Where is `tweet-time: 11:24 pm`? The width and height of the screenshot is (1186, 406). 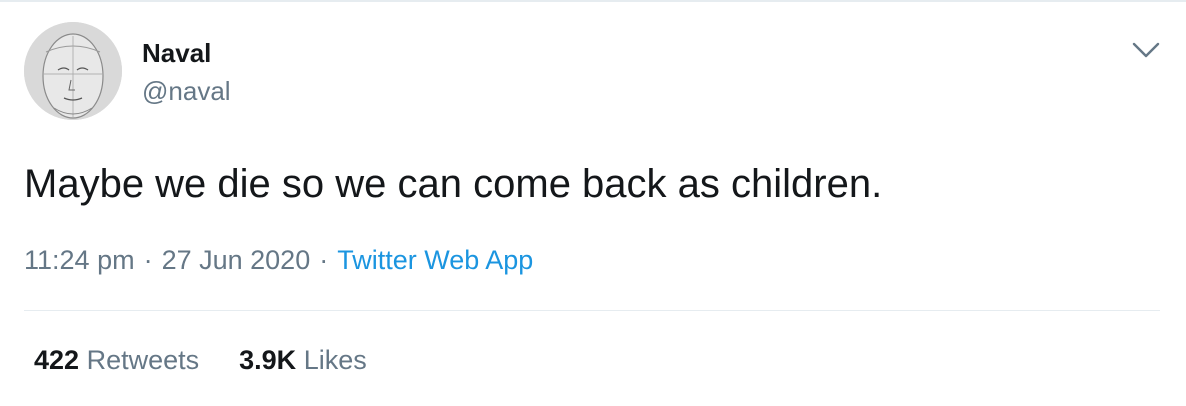
tweet-time: 11:24 pm is located at coordinates (79, 260).